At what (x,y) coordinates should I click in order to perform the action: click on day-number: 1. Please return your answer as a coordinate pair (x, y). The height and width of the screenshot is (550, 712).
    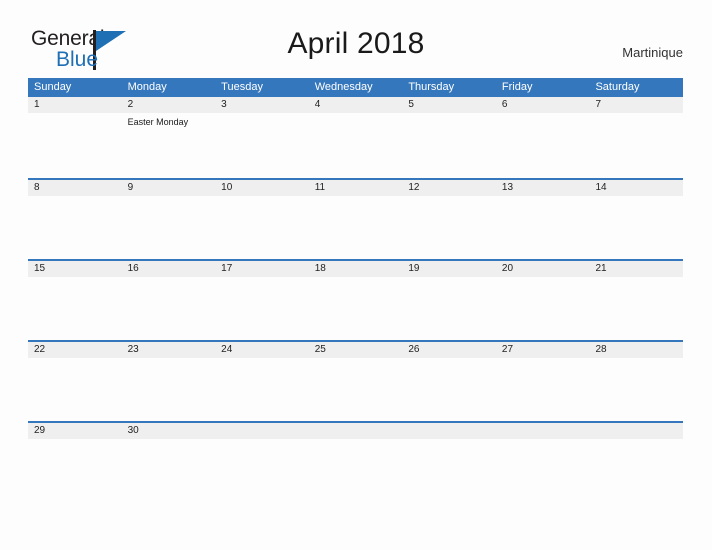
    Looking at the image, I should click on (75, 105).